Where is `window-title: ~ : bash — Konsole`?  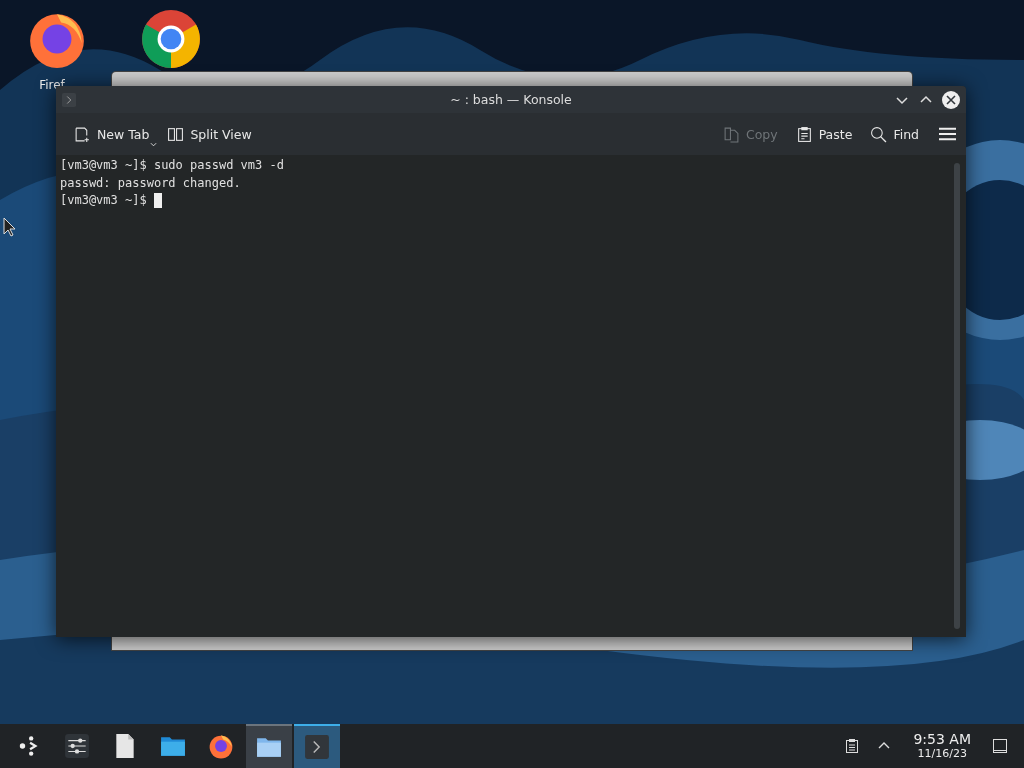 window-title: ~ : bash — Konsole is located at coordinates (511, 99).